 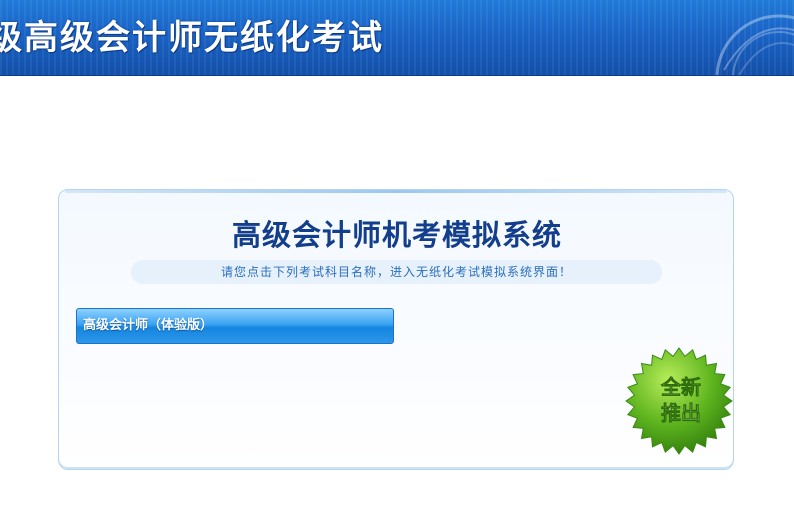 What do you see at coordinates (396, 272) in the screenshot?
I see `instruction-text: 请您点击下列考试科目名称，进入无纸化考试模拟系统界面！` at bounding box center [396, 272].